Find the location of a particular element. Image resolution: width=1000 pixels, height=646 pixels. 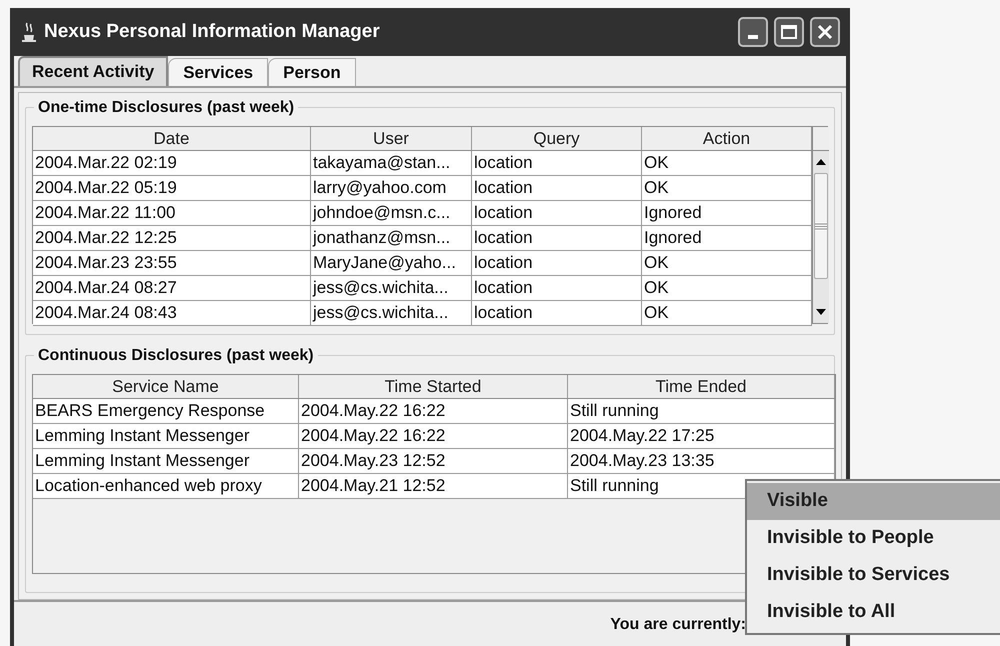

table-cell: 2004.May.22 17:25 is located at coordinates (701, 436).